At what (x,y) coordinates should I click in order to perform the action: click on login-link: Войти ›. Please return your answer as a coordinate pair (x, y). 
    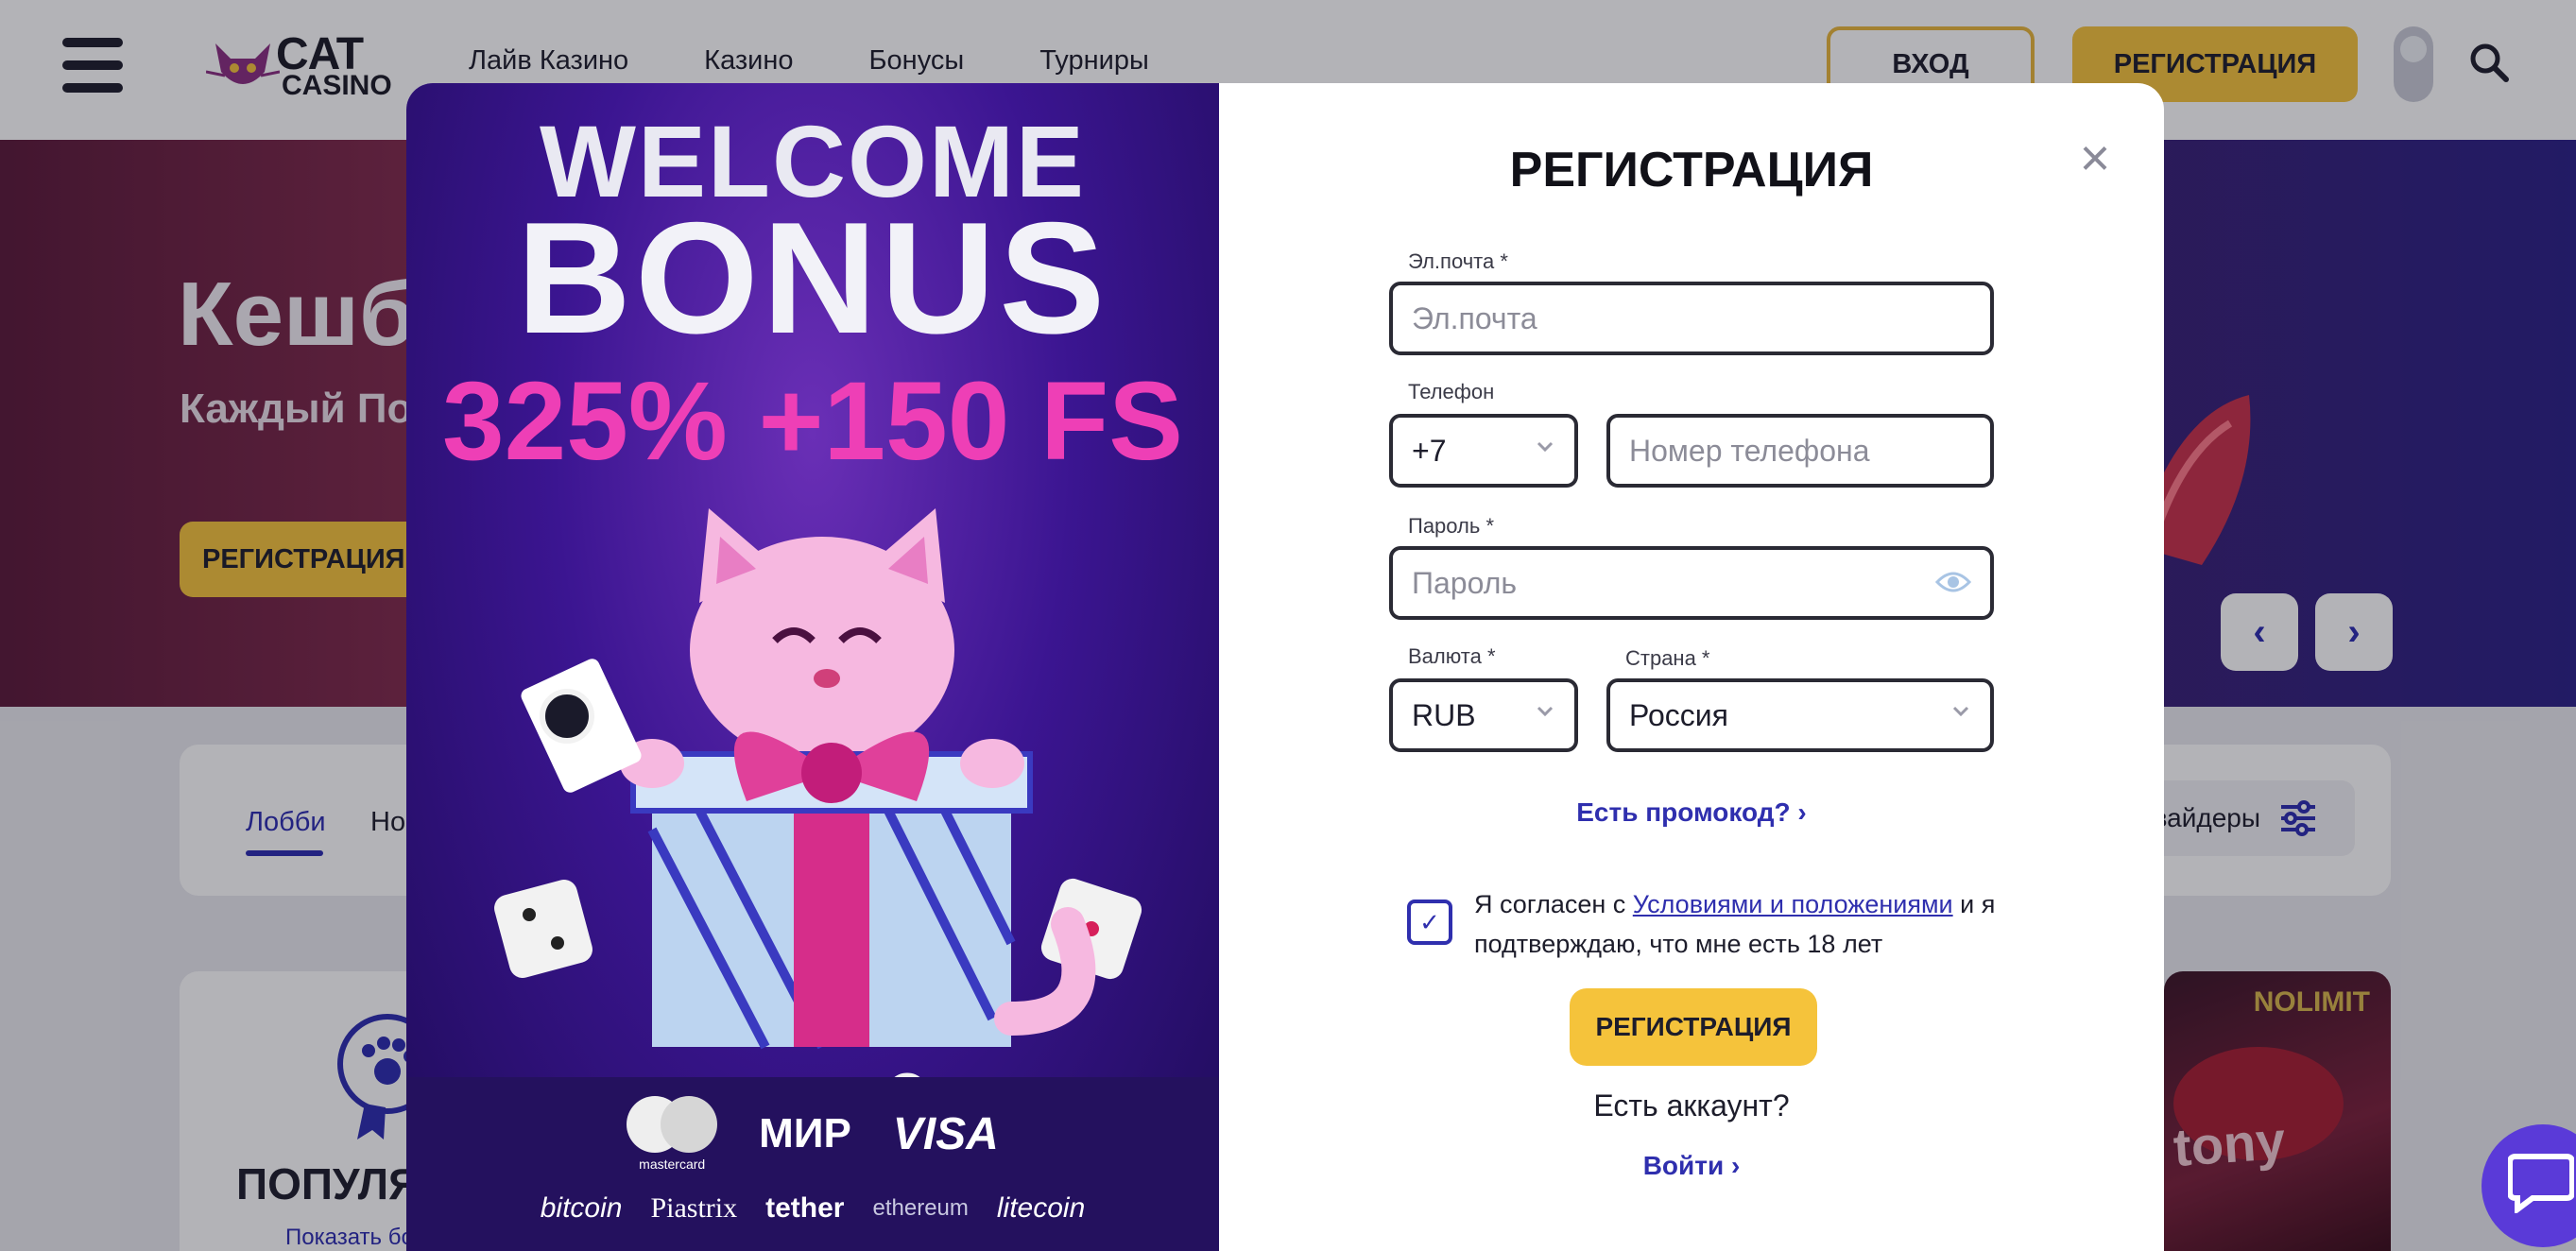
    Looking at the image, I should click on (1691, 1166).